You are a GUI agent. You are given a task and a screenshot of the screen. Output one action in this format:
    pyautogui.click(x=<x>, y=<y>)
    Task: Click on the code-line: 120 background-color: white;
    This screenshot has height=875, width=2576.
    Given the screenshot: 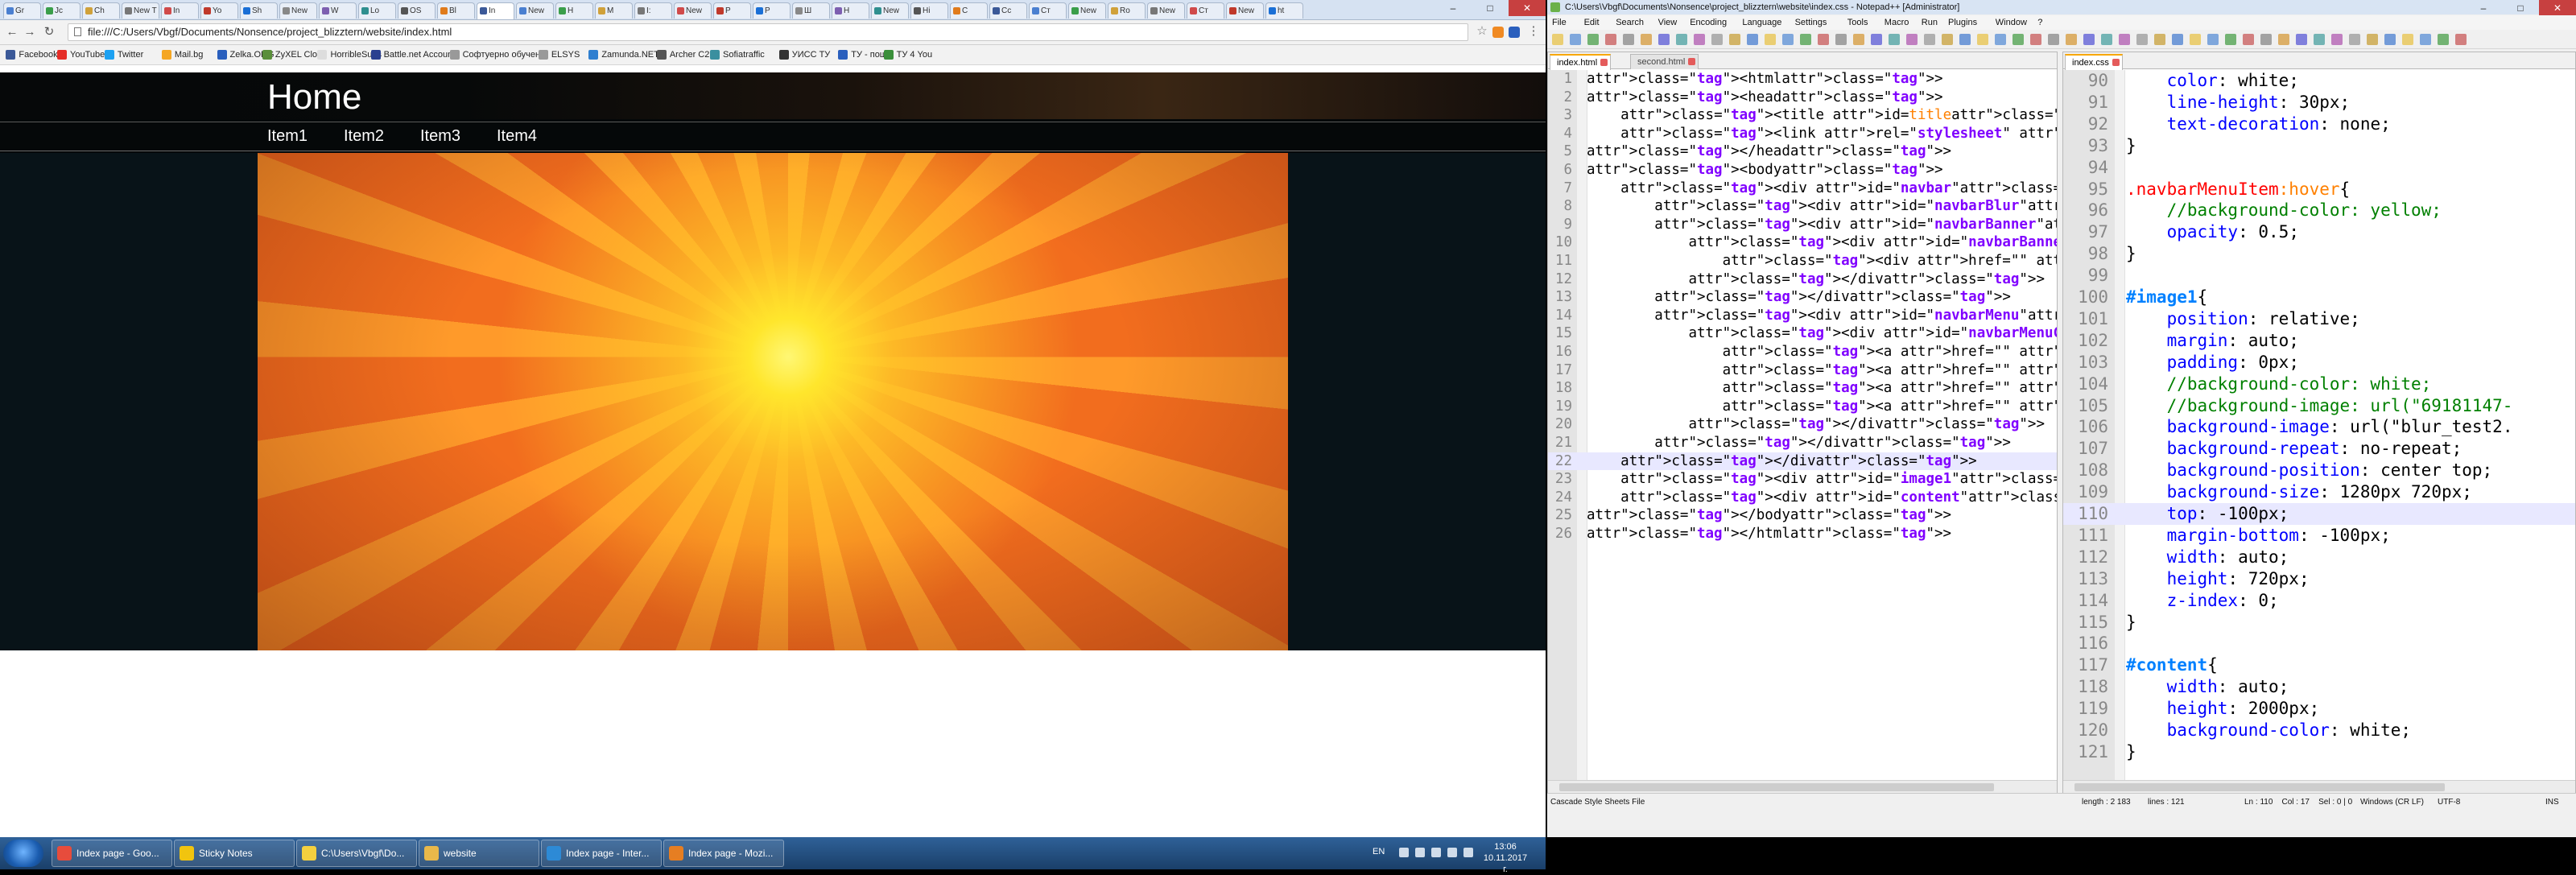 What is the action you would take?
    pyautogui.click(x=2319, y=730)
    